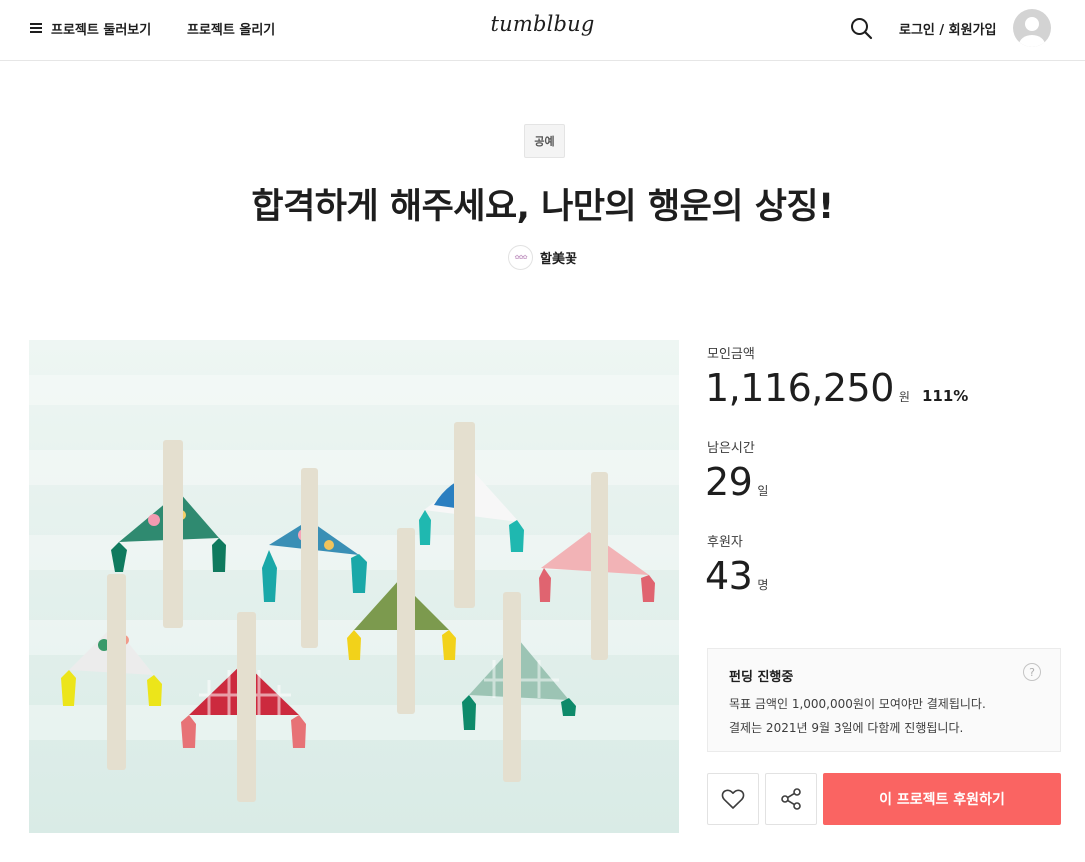  Describe the element at coordinates (904, 397) in the screenshot. I see `raised-amount-unit: 원` at that location.